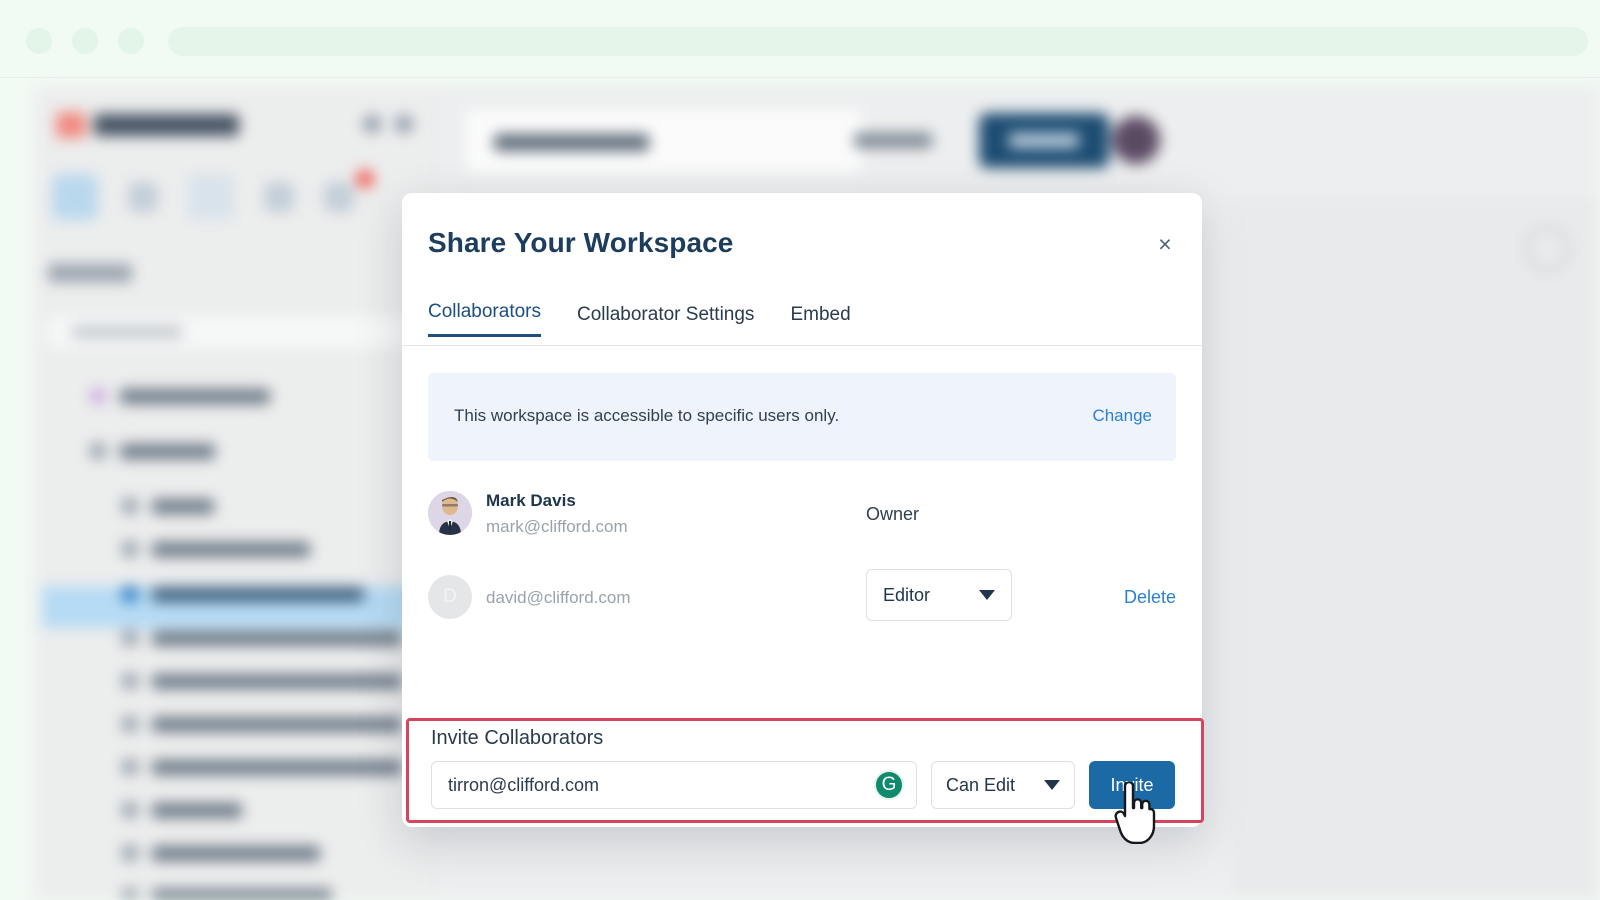  What do you see at coordinates (1122, 416) in the screenshot?
I see `change-access-link: Change` at bounding box center [1122, 416].